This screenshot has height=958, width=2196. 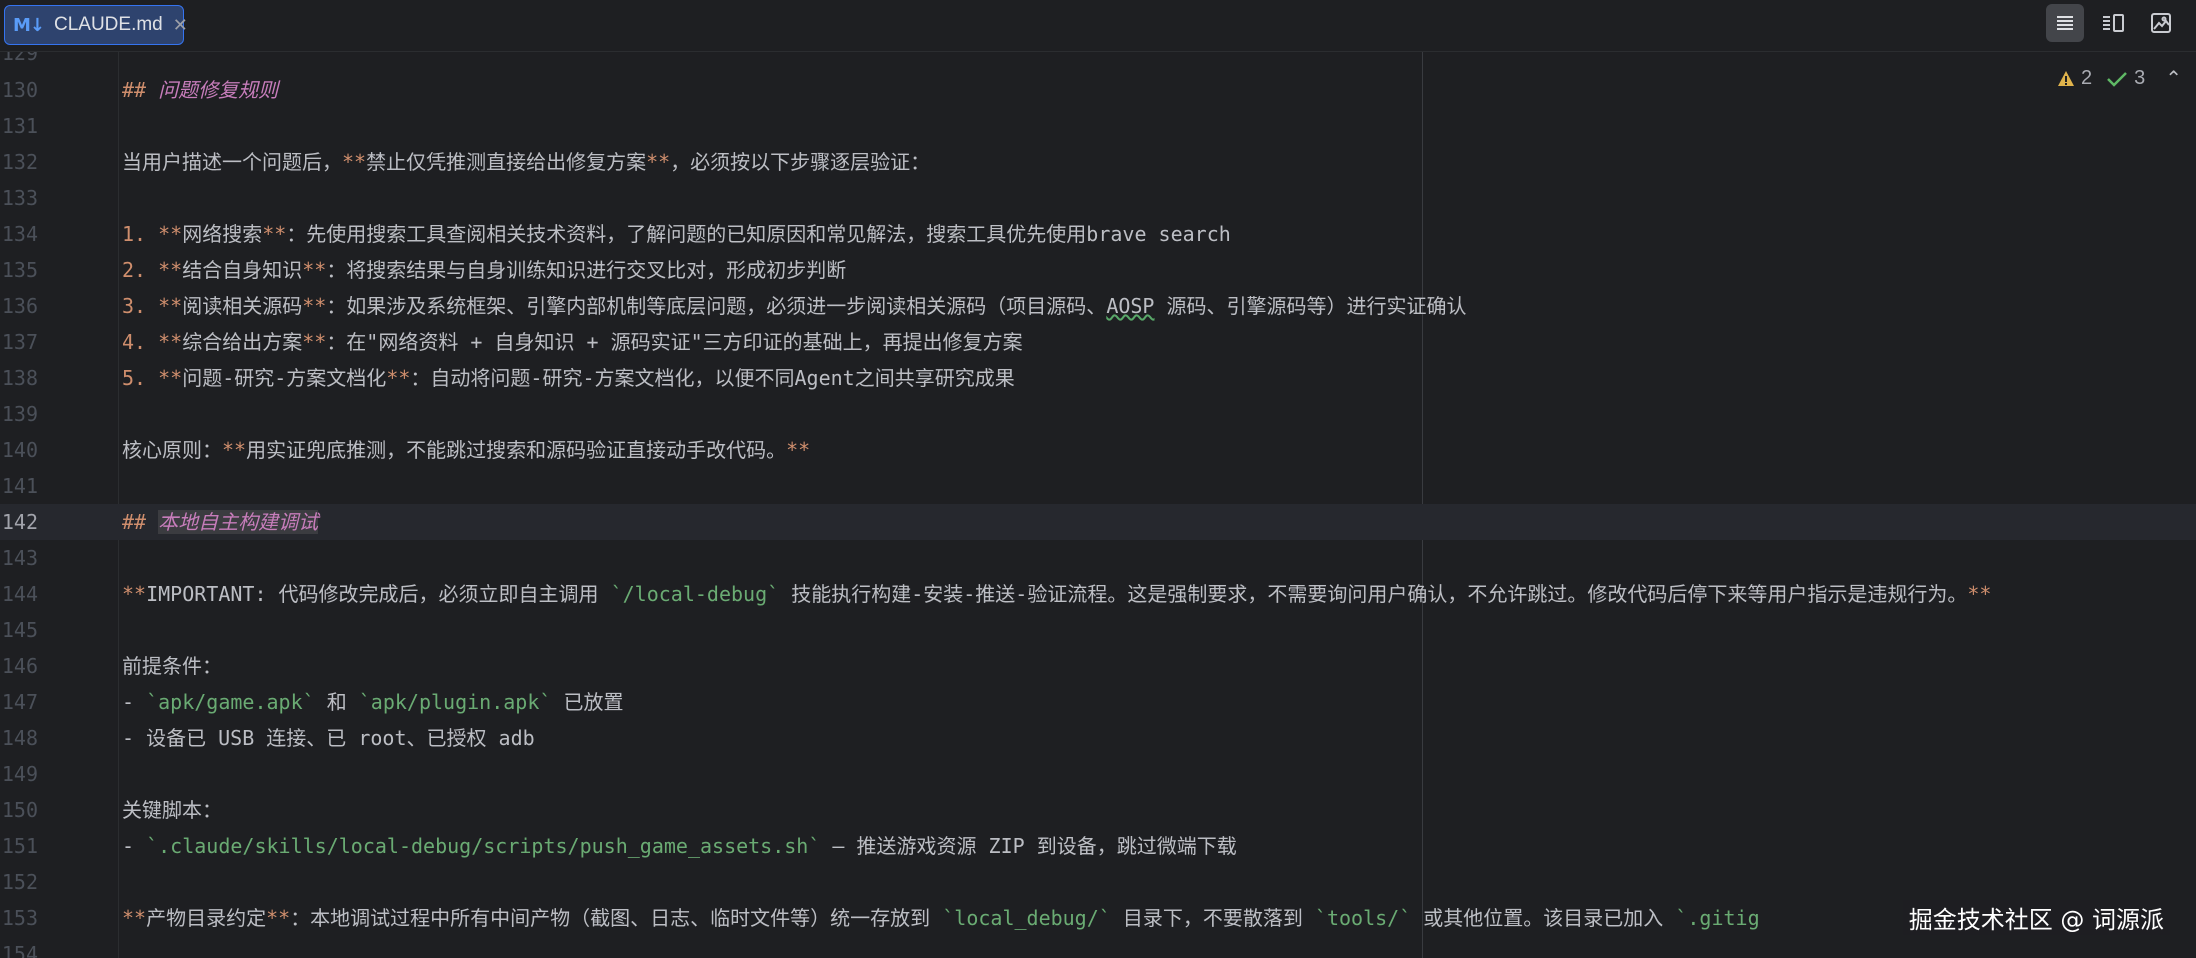 I want to click on editor-only-icon, so click(x=2065, y=23).